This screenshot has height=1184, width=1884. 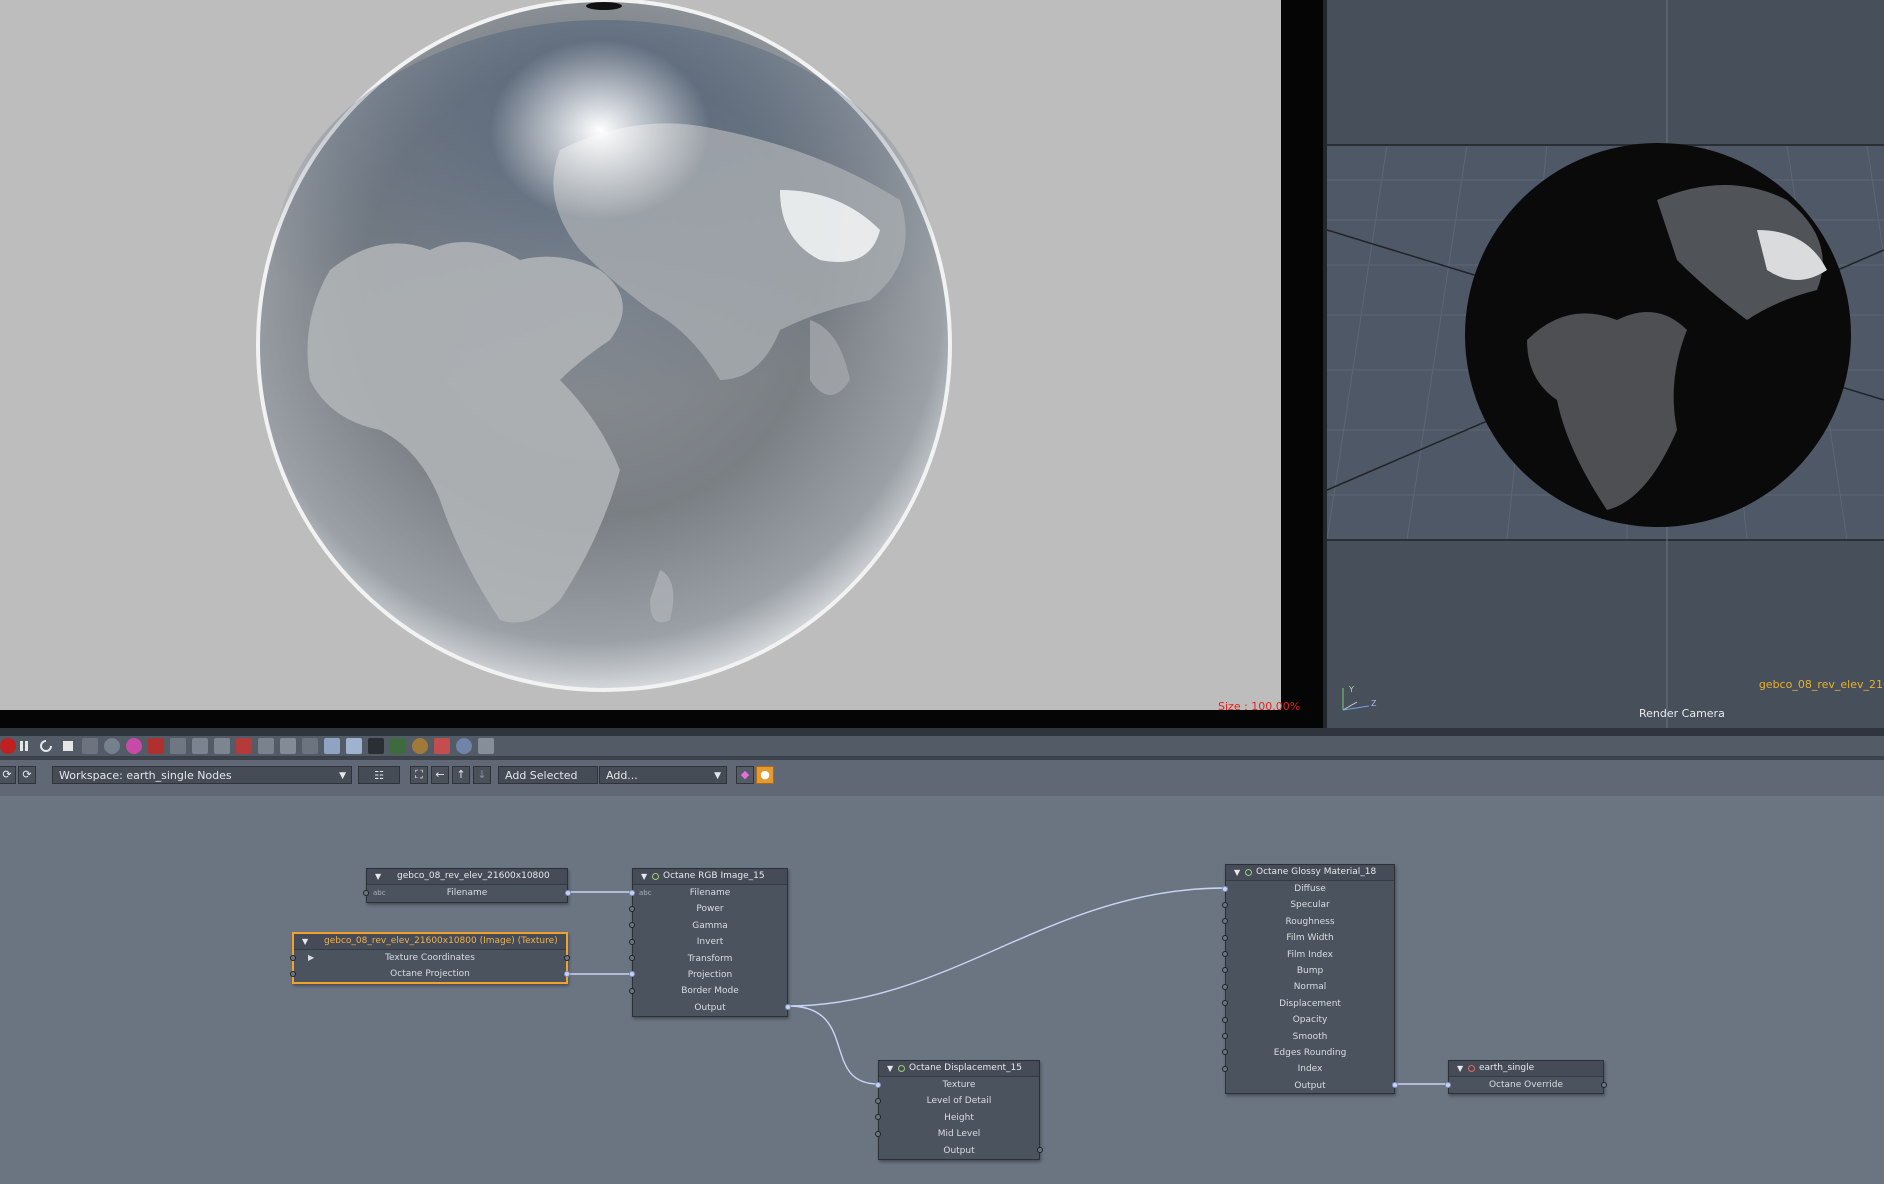 What do you see at coordinates (708, 909) in the screenshot?
I see `port-power: Power` at bounding box center [708, 909].